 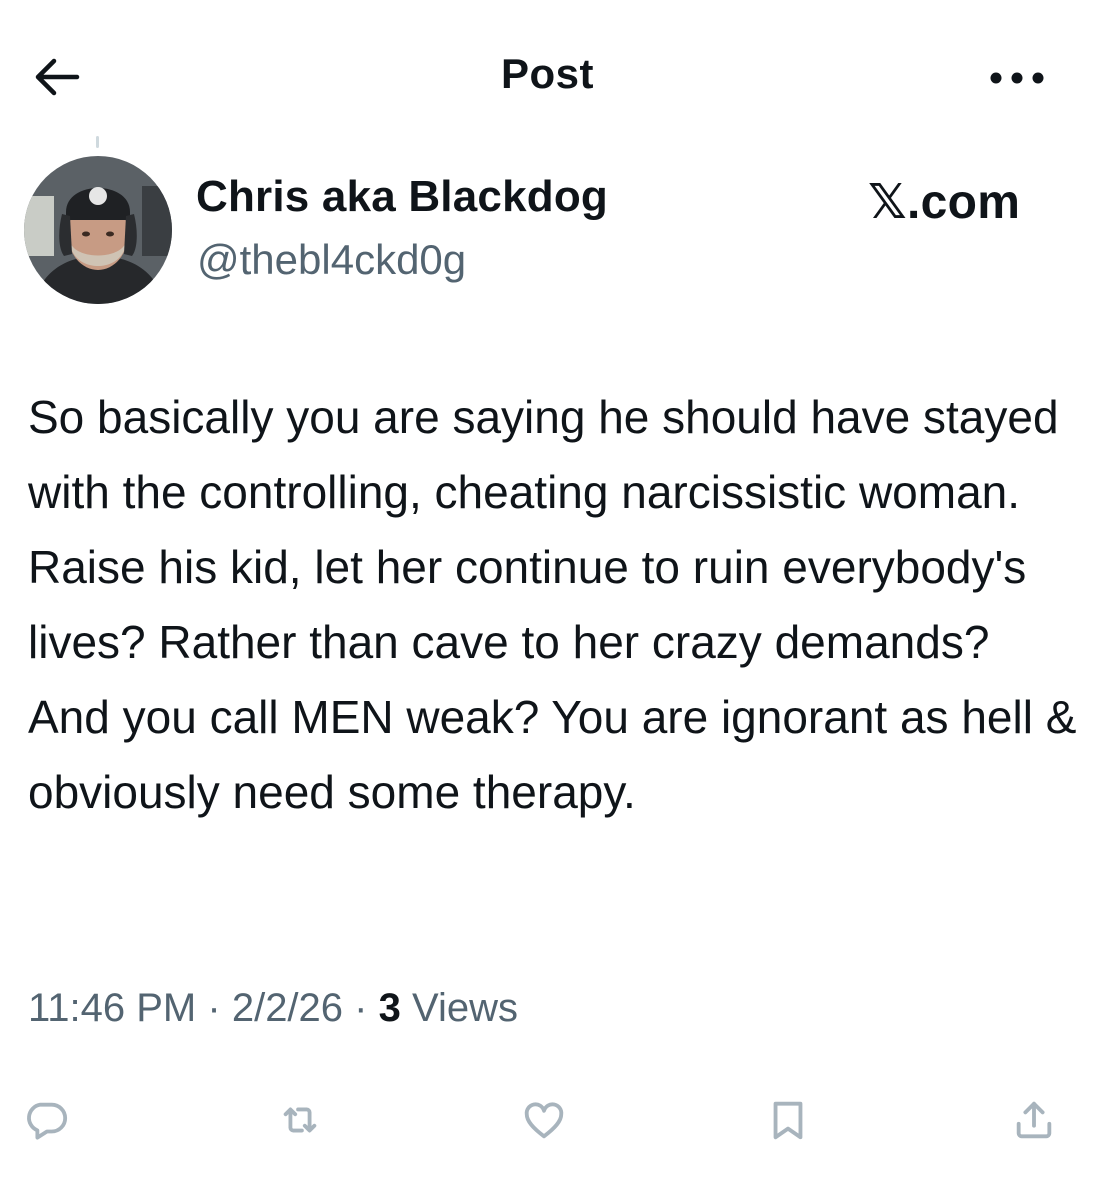 I want to click on views-count: 3, so click(x=389, y=1008).